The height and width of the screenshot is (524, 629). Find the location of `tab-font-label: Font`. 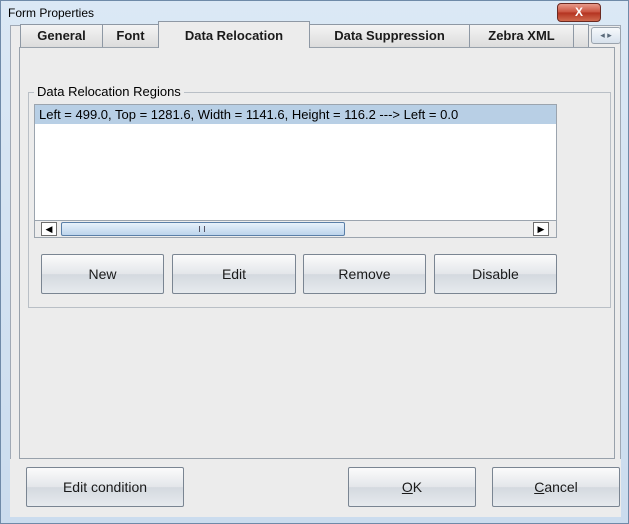

tab-font-label: Font is located at coordinates (130, 35).